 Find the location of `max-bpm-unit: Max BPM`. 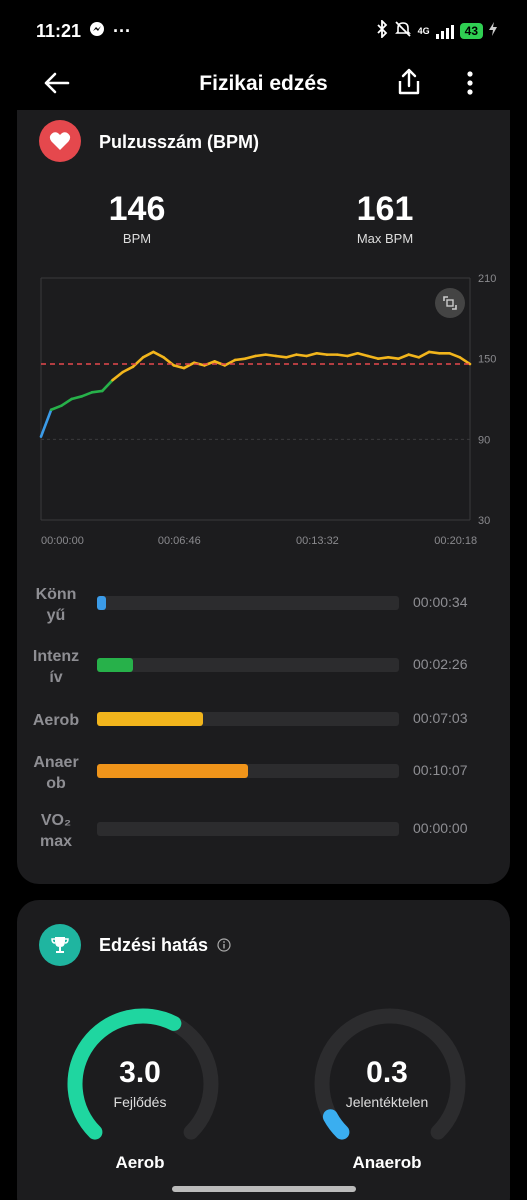

max-bpm-unit: Max BPM is located at coordinates (385, 238).